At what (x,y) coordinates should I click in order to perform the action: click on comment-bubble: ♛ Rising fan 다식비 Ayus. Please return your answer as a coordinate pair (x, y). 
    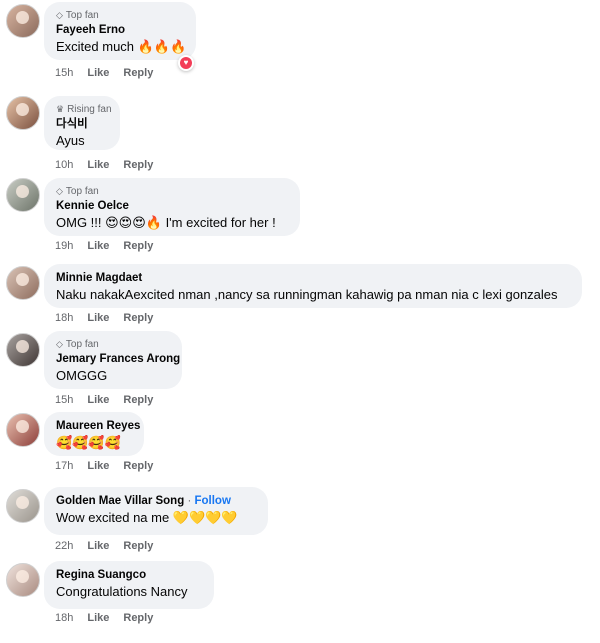
    Looking at the image, I should click on (82, 123).